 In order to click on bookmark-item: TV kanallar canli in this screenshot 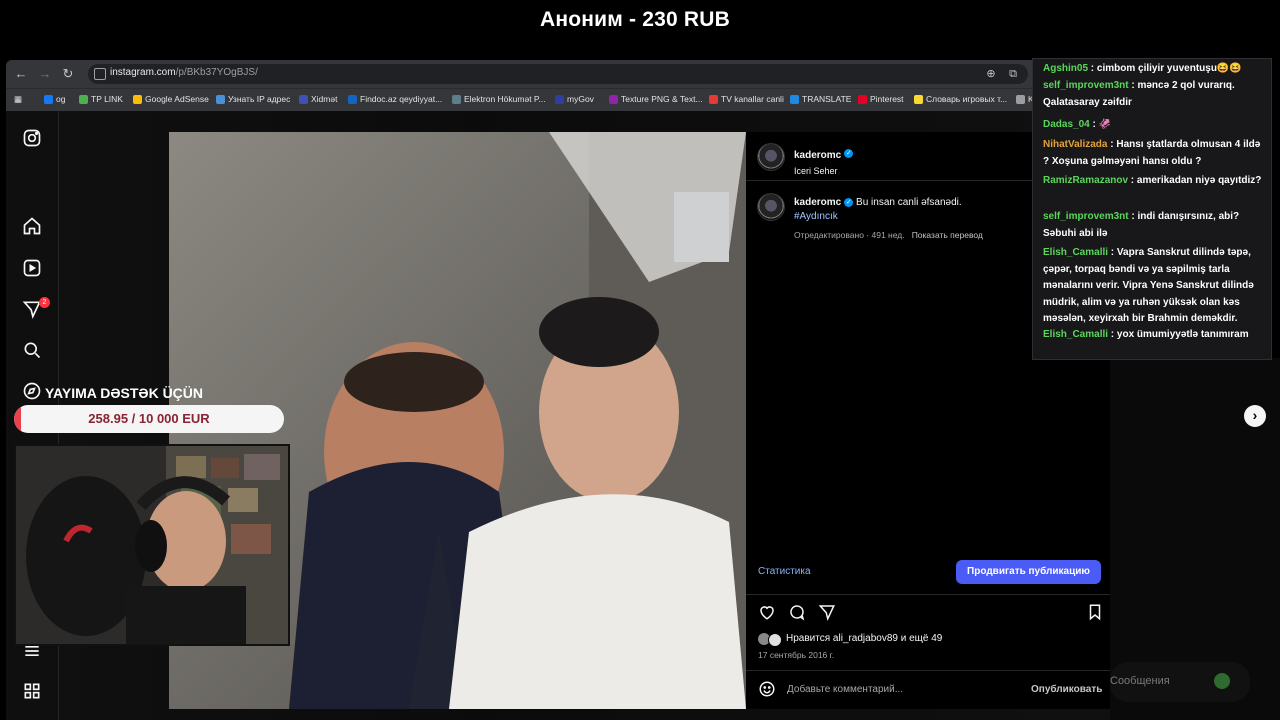, I will do `click(746, 99)`.